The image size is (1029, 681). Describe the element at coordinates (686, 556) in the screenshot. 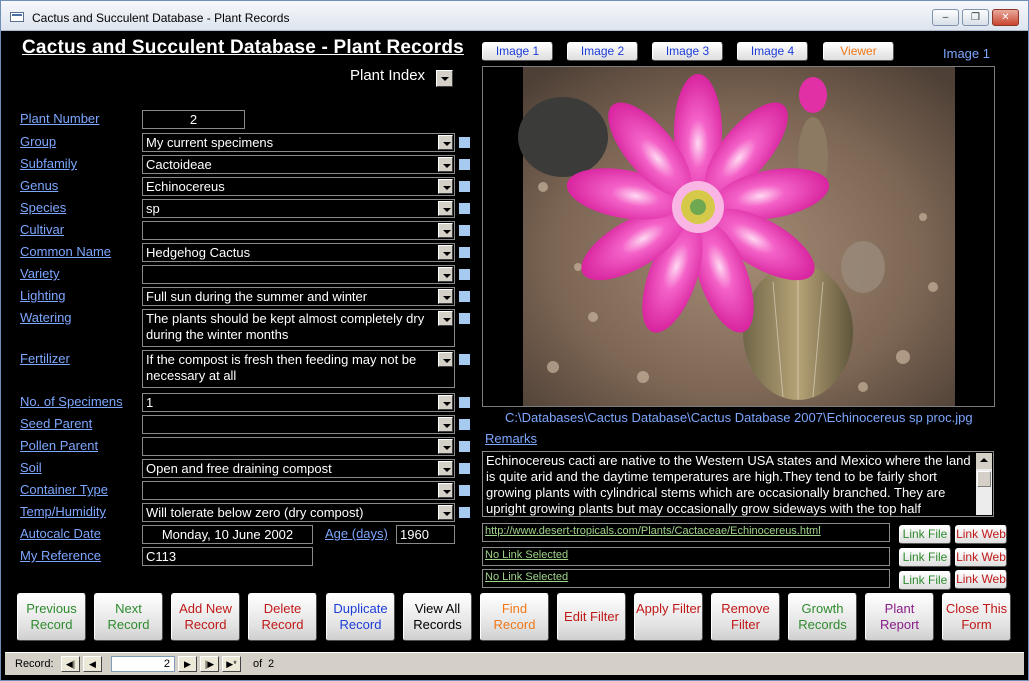

I see `link-field-2: No Link Selected` at that location.